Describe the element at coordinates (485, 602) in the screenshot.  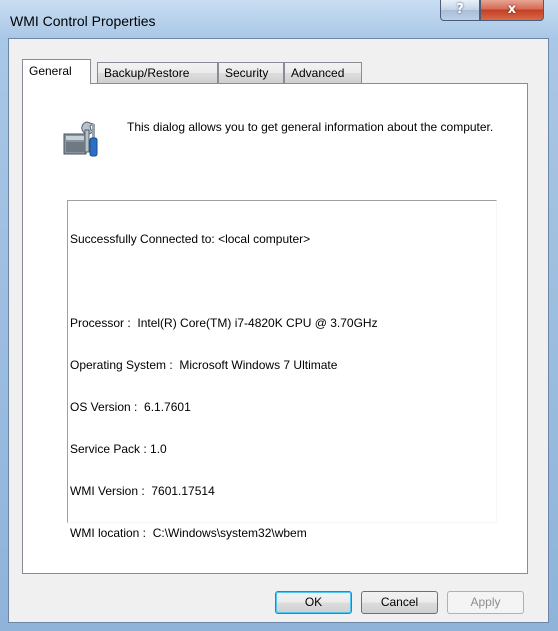
I see `apply-button: Apply` at that location.